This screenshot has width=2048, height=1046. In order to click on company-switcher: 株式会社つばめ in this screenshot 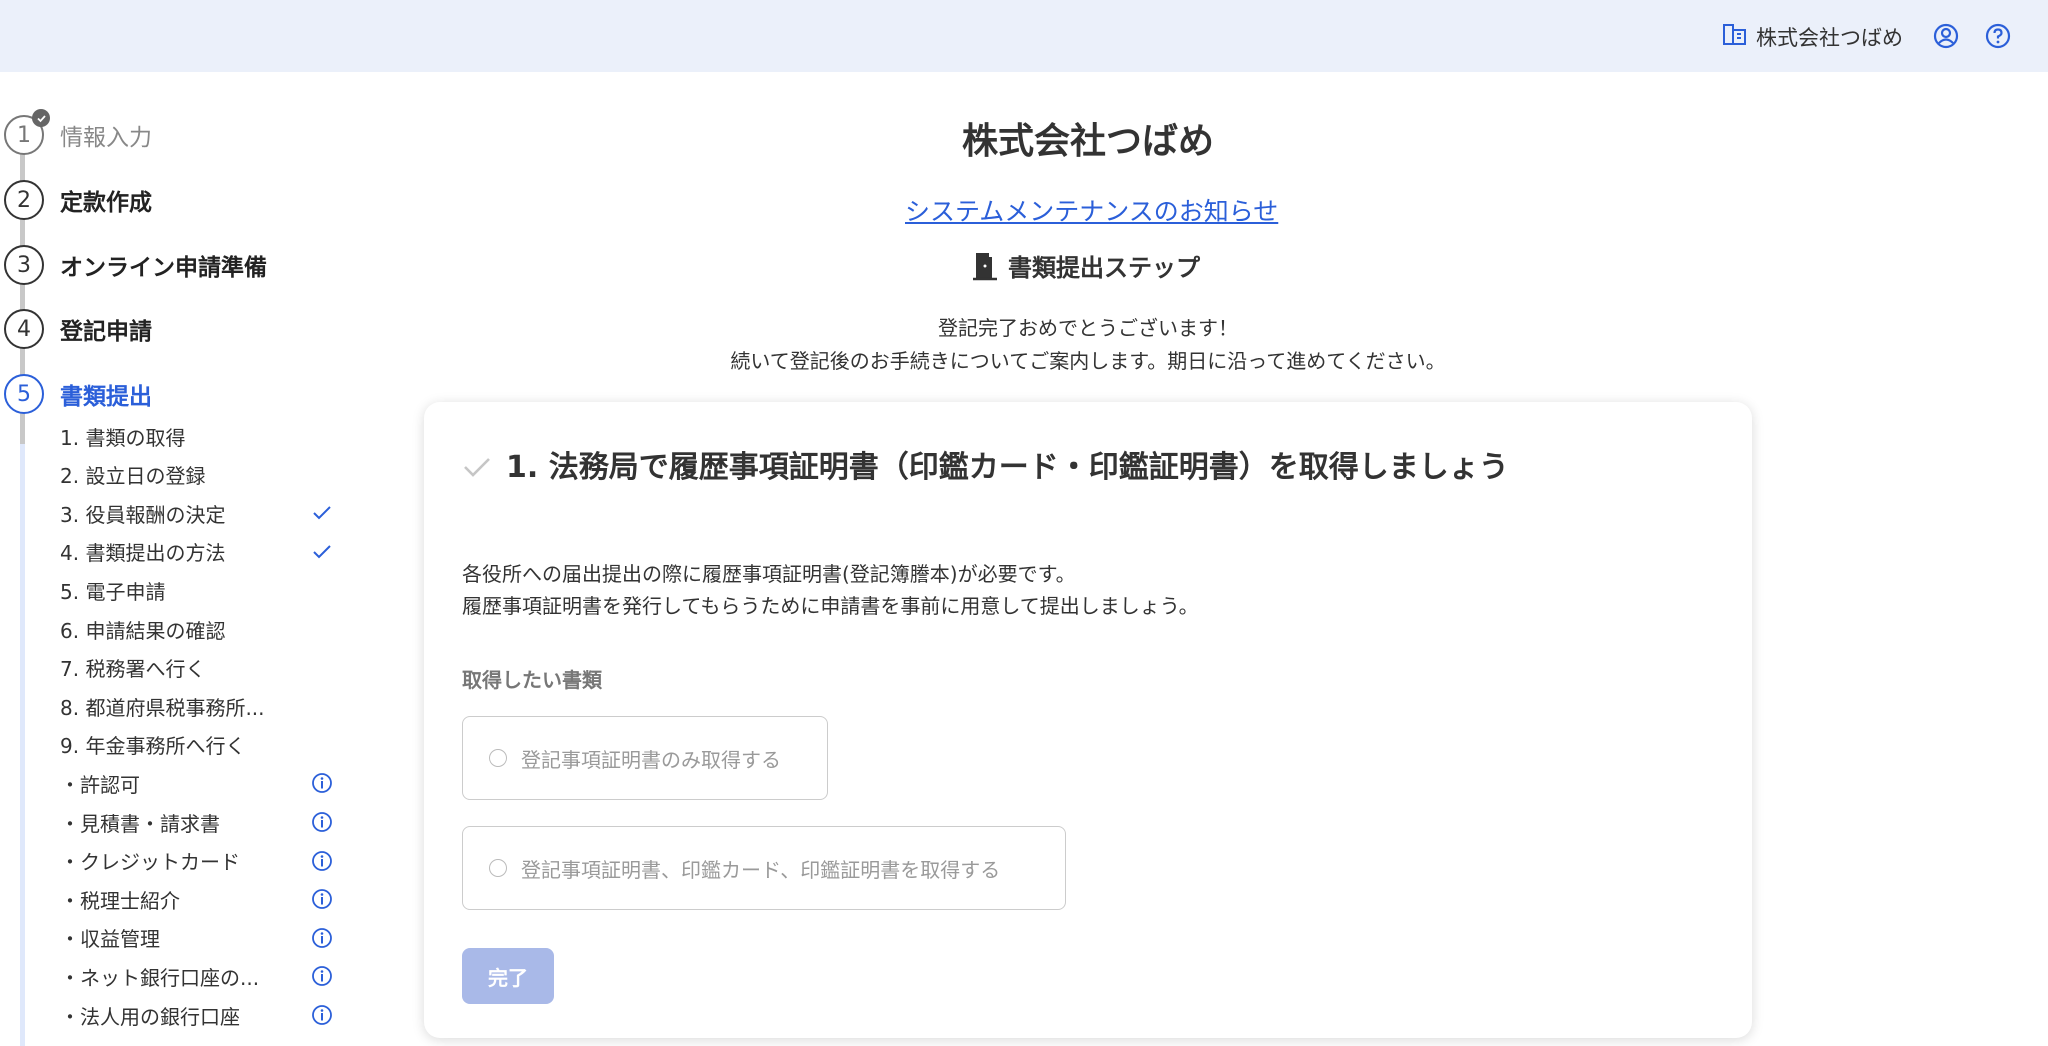, I will do `click(1812, 37)`.